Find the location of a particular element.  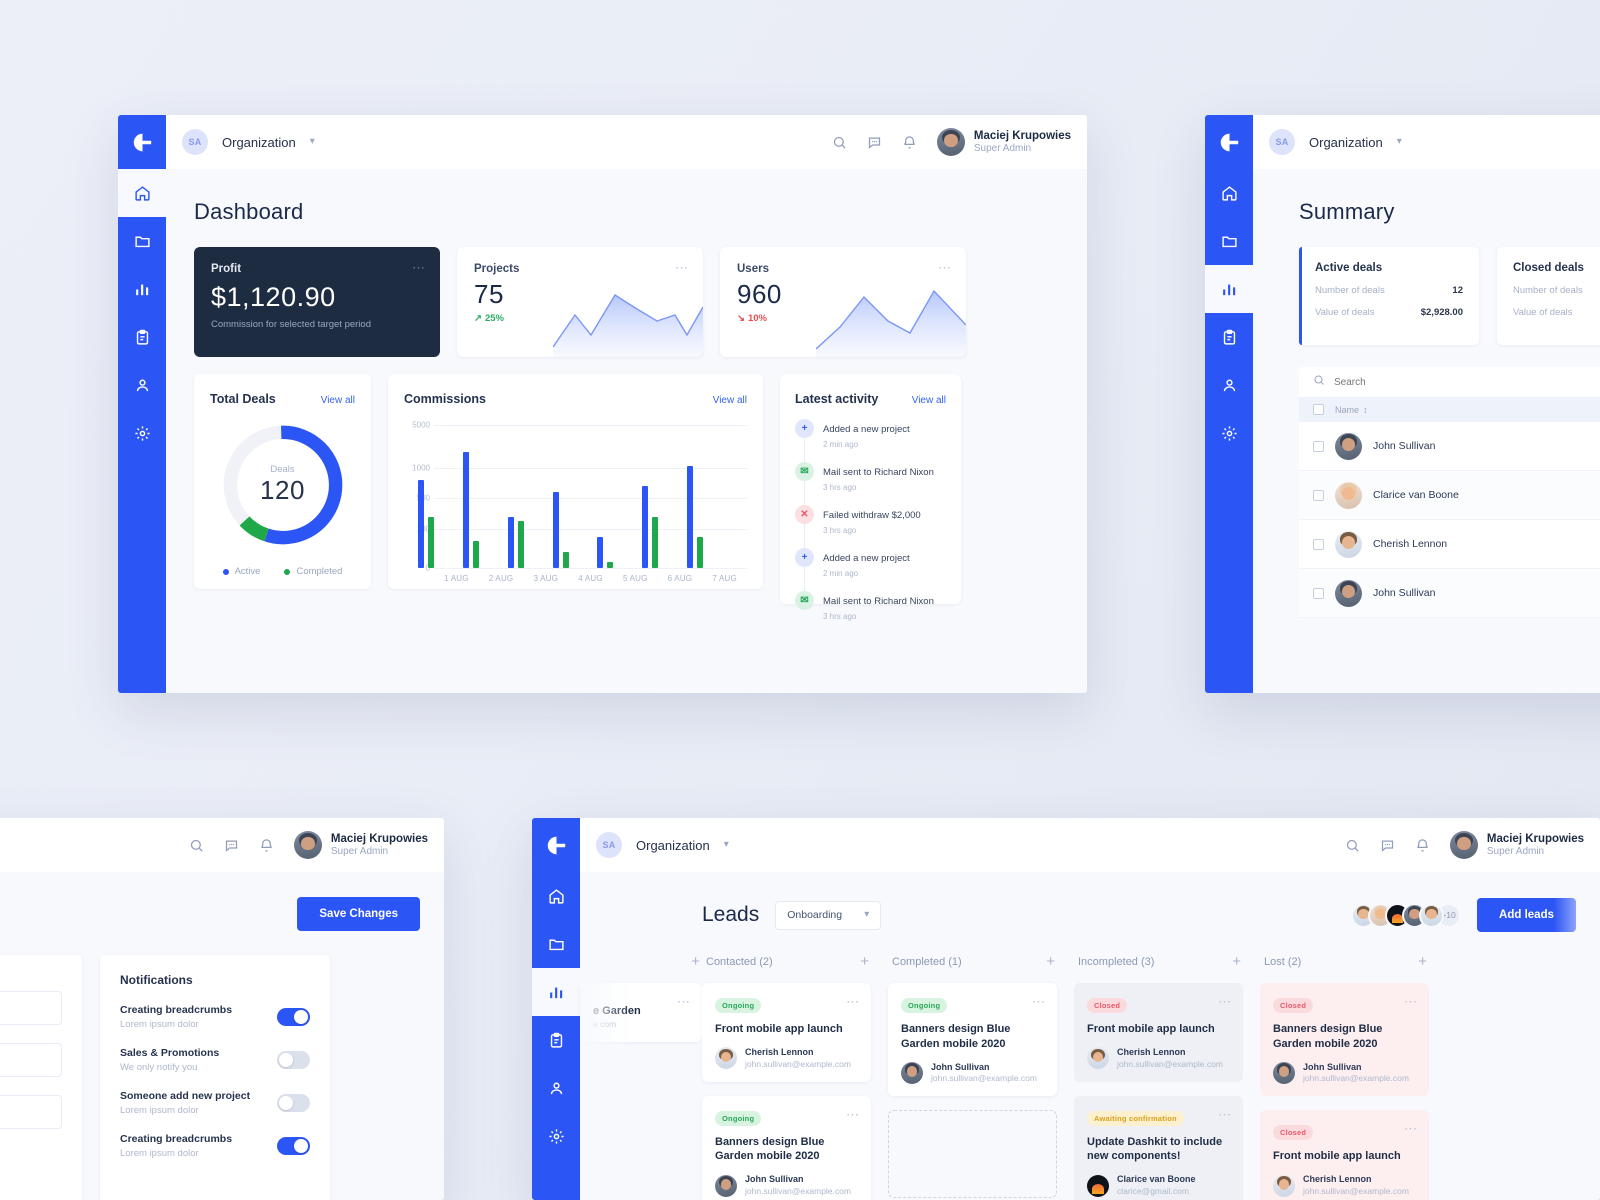

save-changes-button: Save Changes is located at coordinates (358, 914).